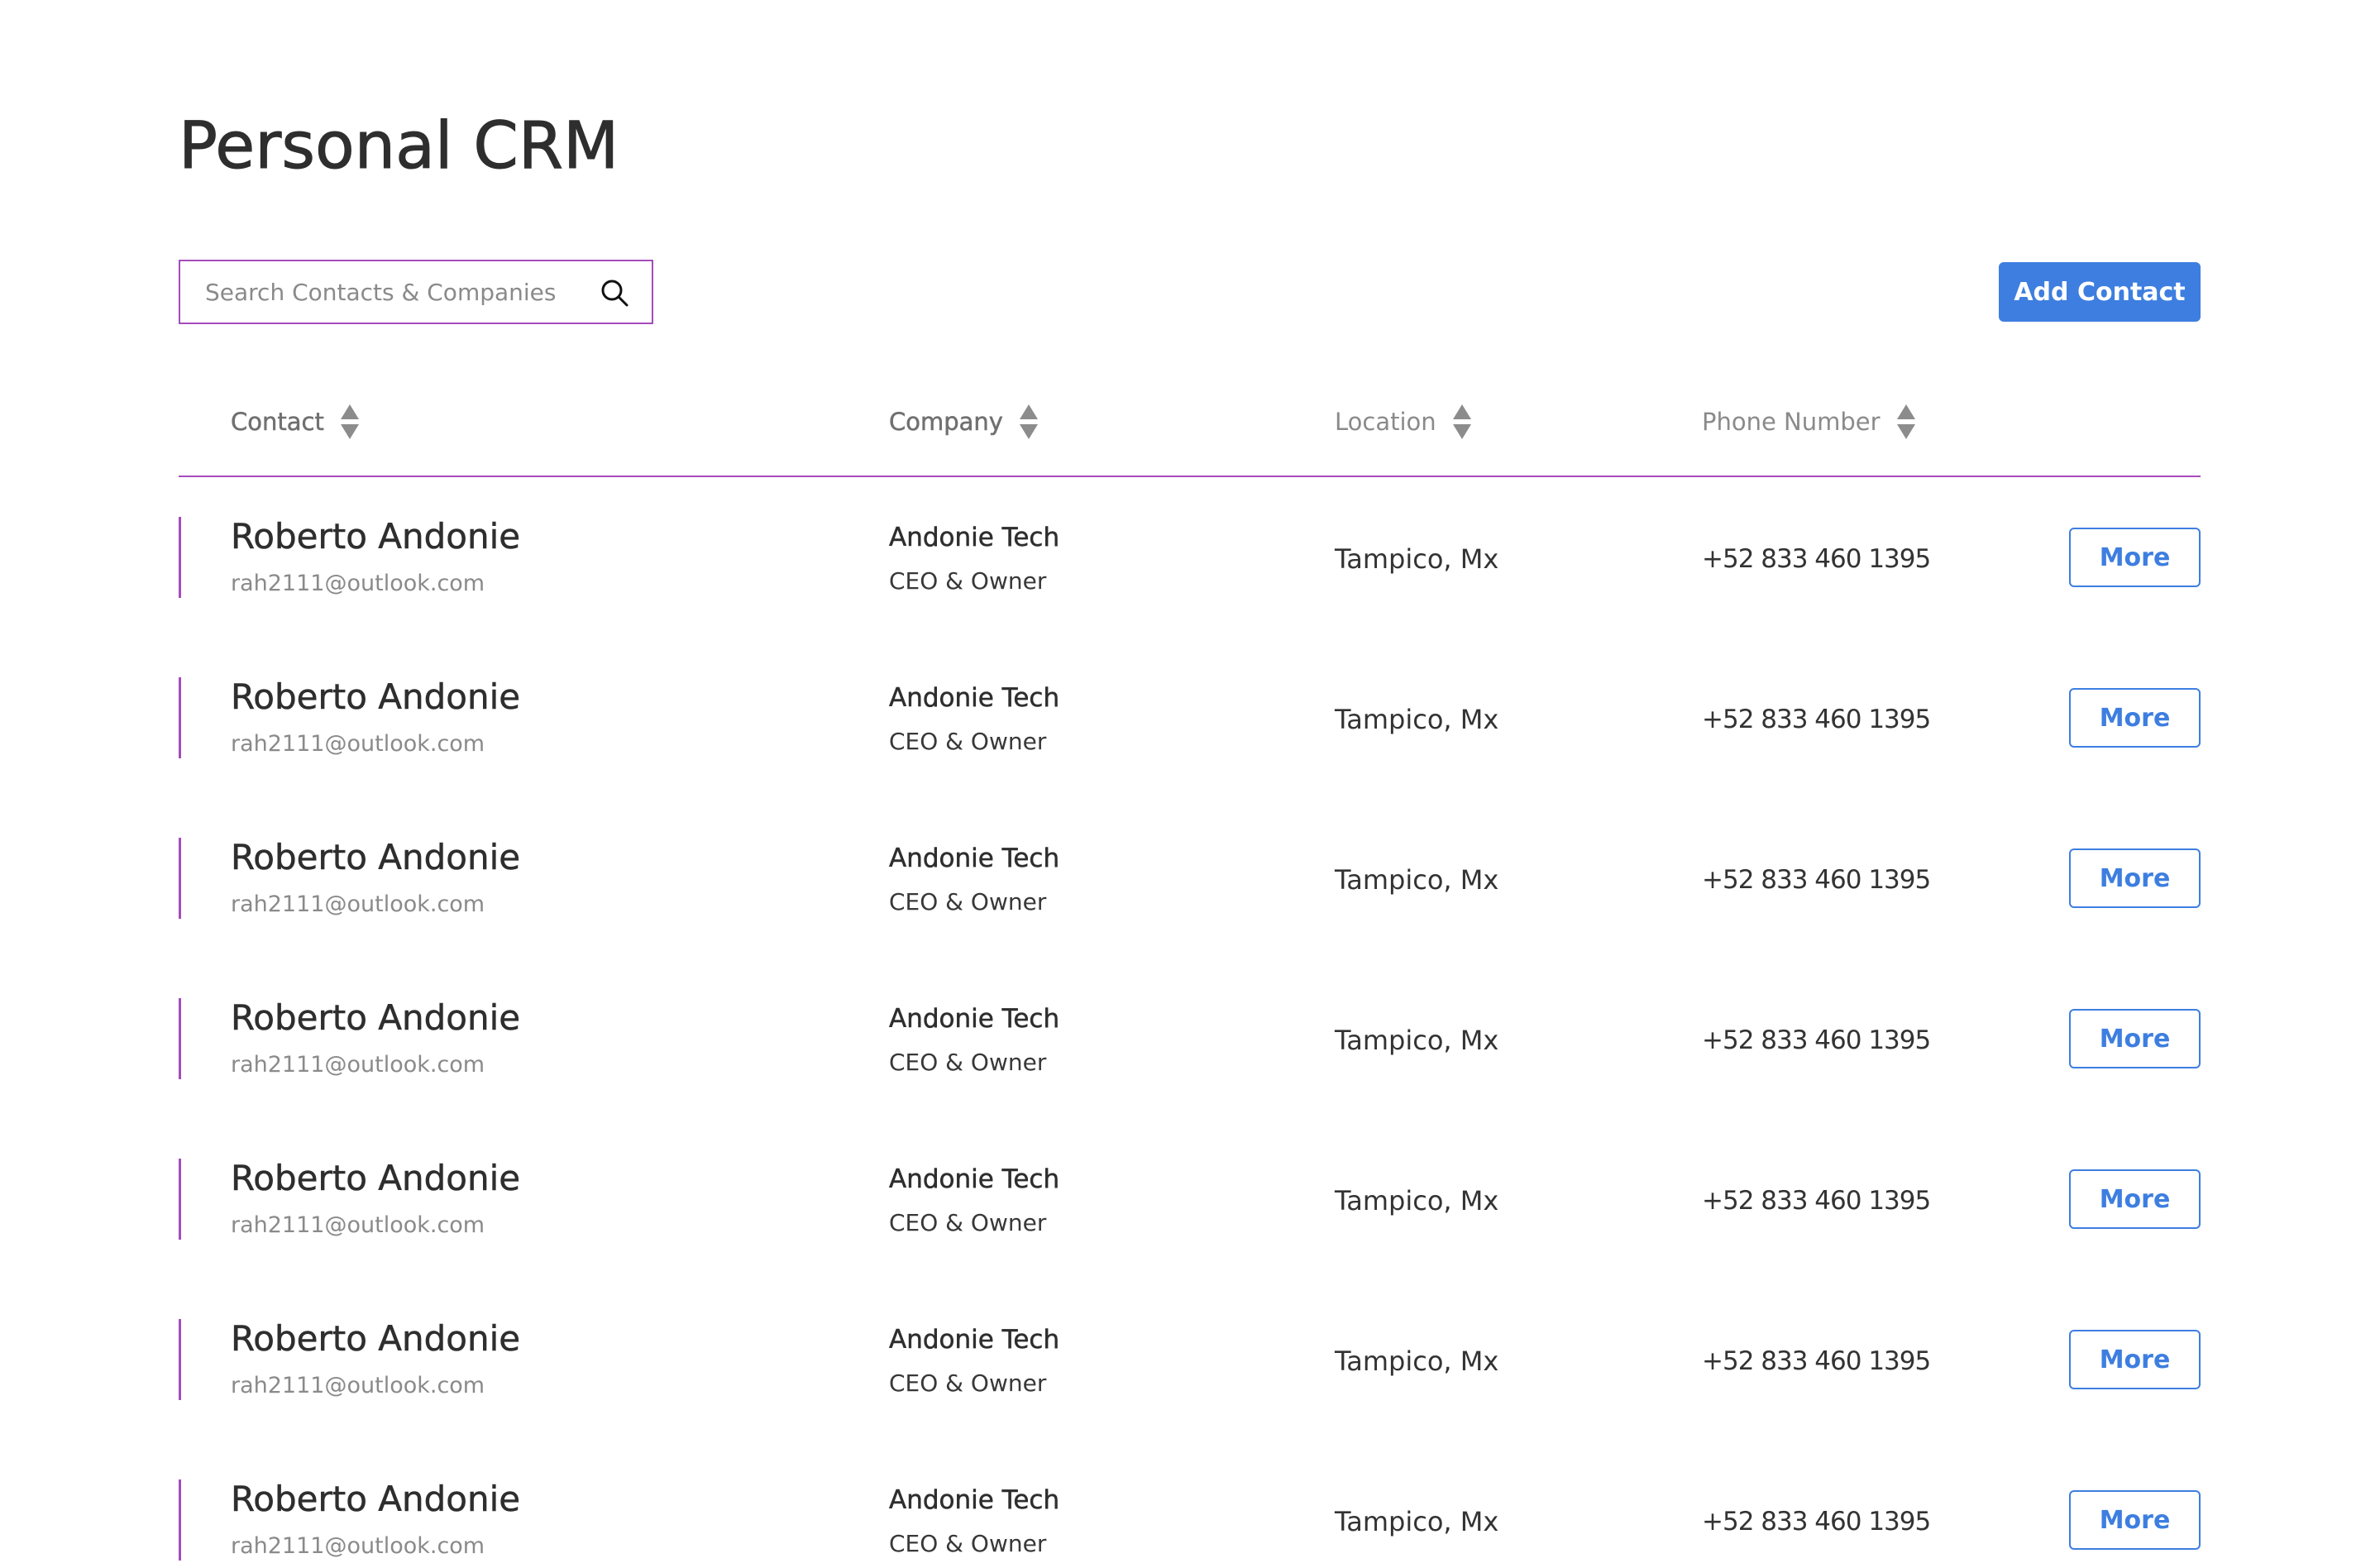 Image resolution: width=2380 pixels, height=1563 pixels. What do you see at coordinates (946, 422) in the screenshot?
I see `column-header-label: Company` at bounding box center [946, 422].